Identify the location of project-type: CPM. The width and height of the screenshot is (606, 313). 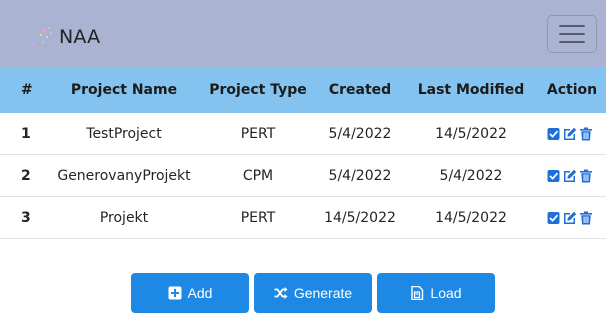
(258, 175).